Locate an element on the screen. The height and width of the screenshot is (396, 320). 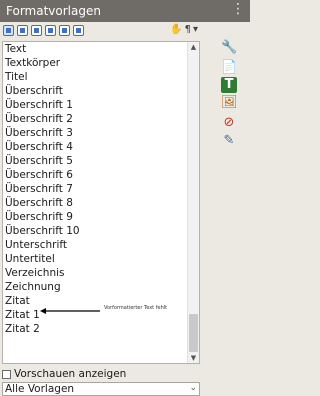
style-item-ueberschrift-9: Überschrift 9 is located at coordinates (96, 217).